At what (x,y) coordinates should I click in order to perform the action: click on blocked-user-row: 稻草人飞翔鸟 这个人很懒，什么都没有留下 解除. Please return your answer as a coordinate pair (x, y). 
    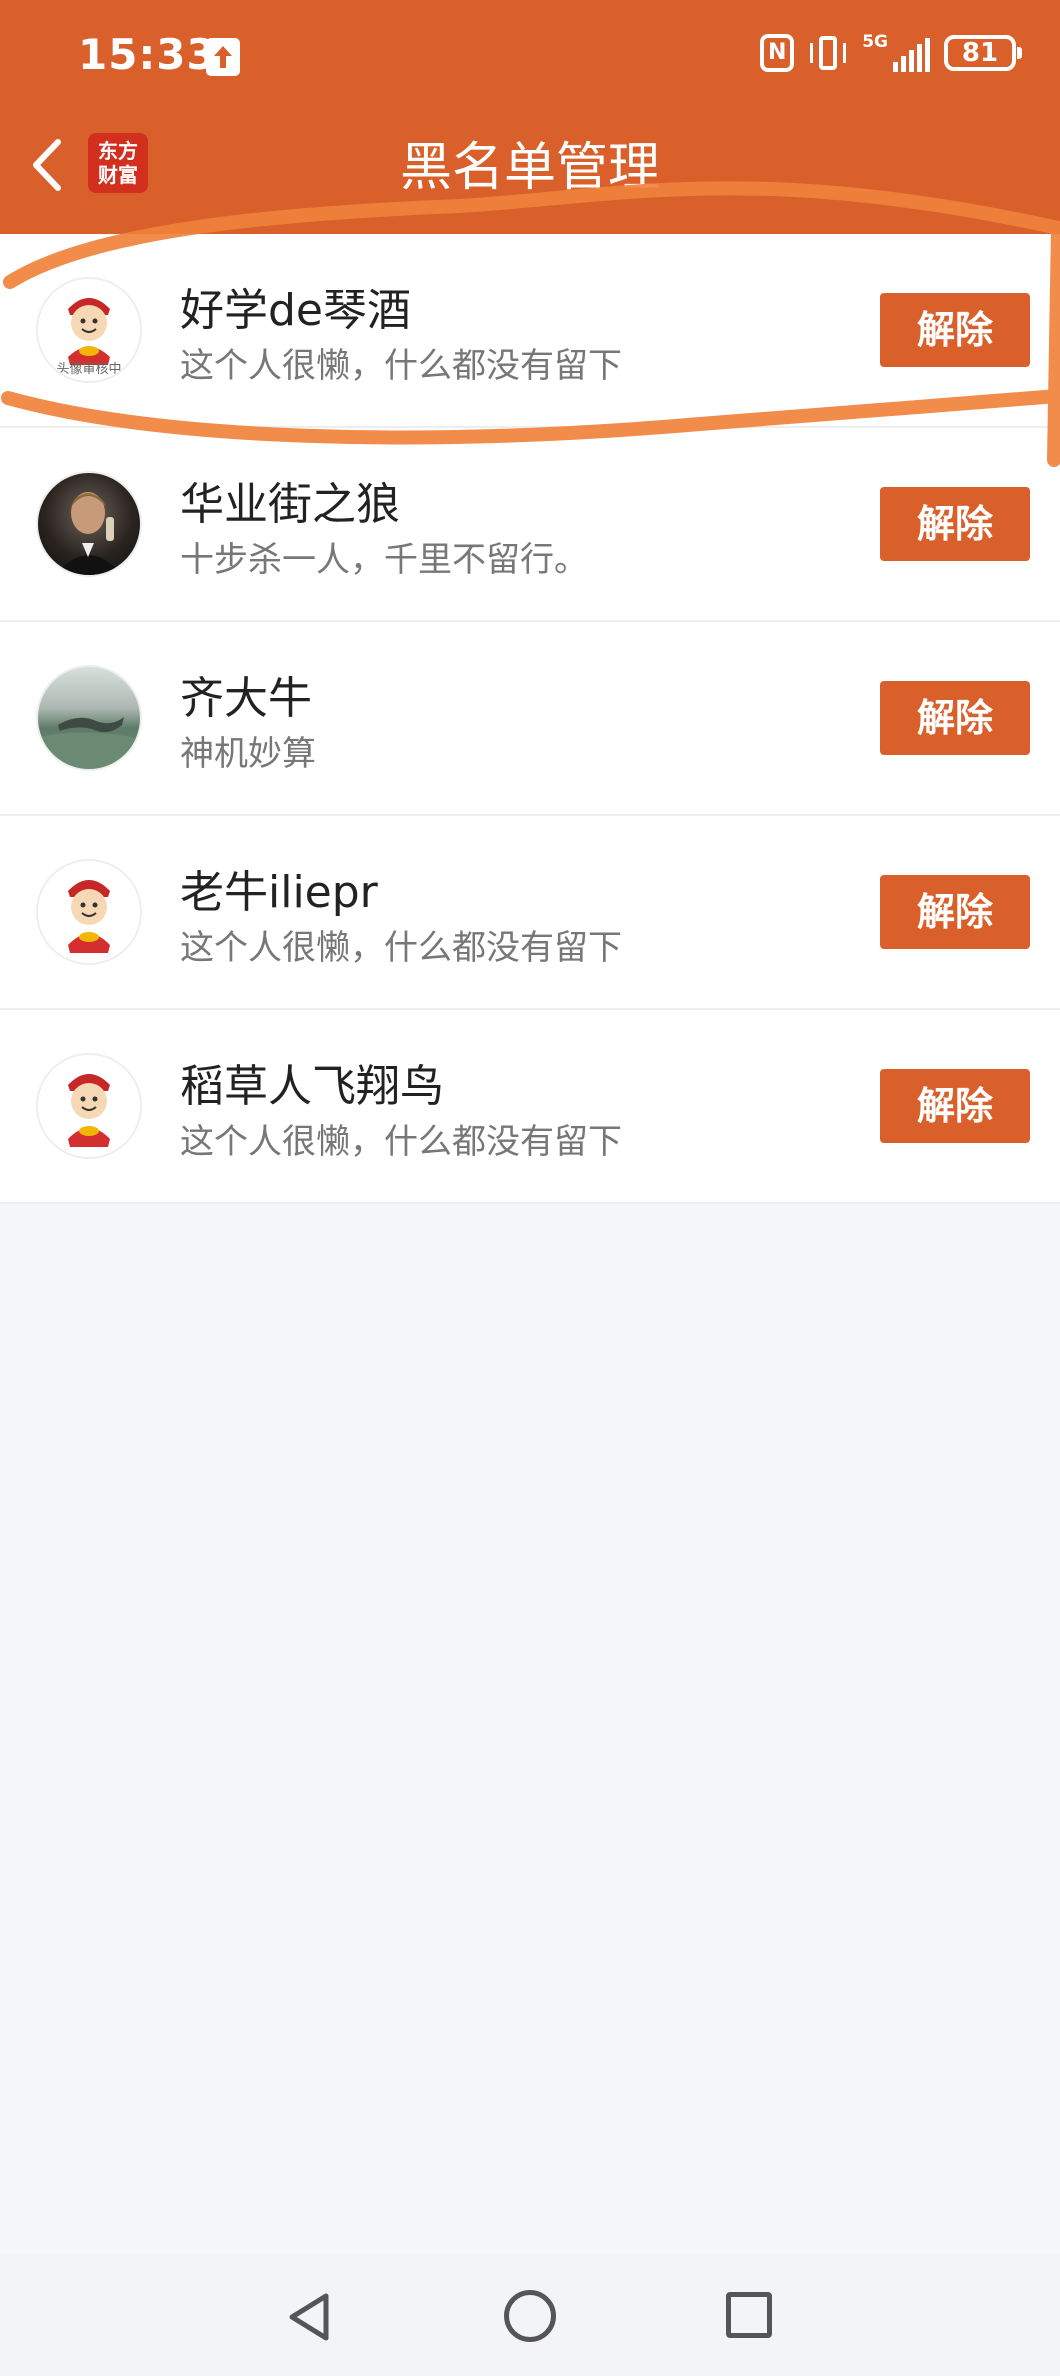
    Looking at the image, I should click on (530, 1107).